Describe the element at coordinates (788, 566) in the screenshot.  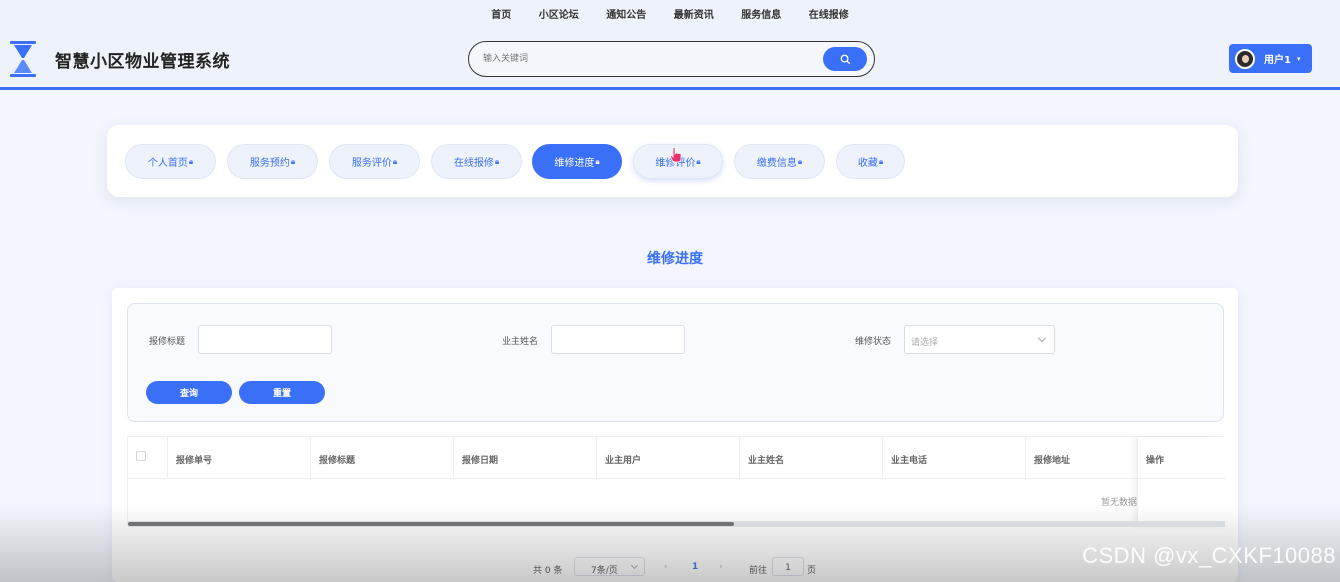
I see `goto-page-input: 1` at that location.